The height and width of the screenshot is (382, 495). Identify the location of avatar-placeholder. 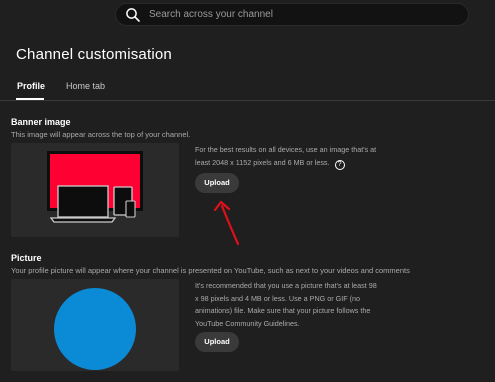
(95, 329).